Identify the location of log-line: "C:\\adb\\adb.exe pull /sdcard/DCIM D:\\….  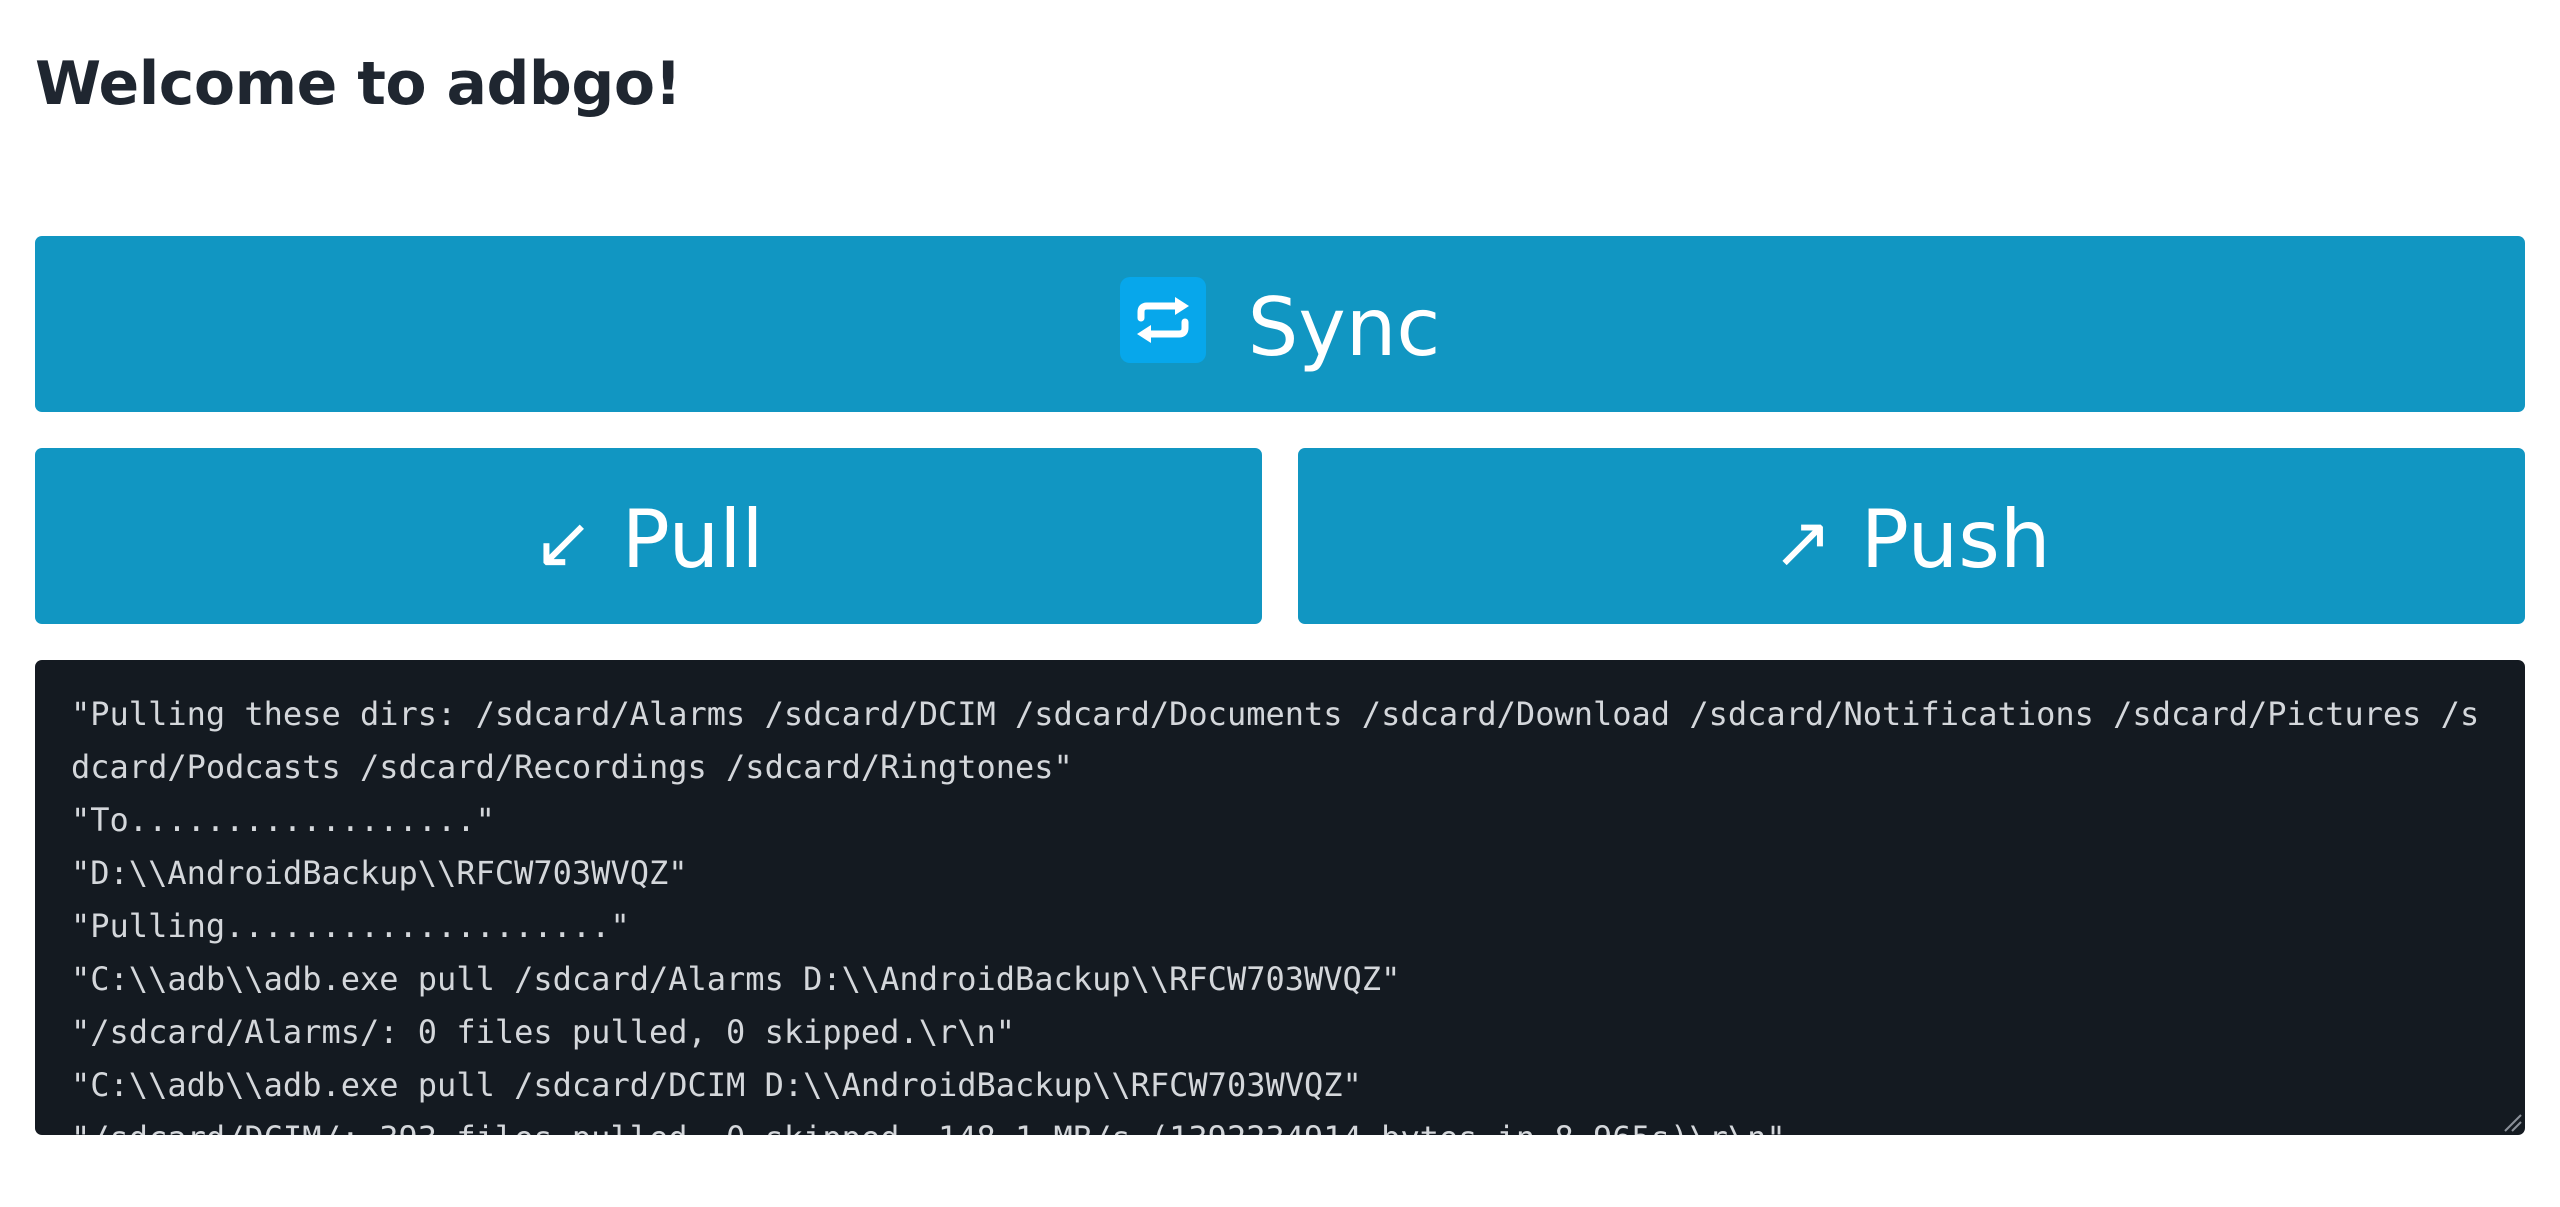
(716, 1085).